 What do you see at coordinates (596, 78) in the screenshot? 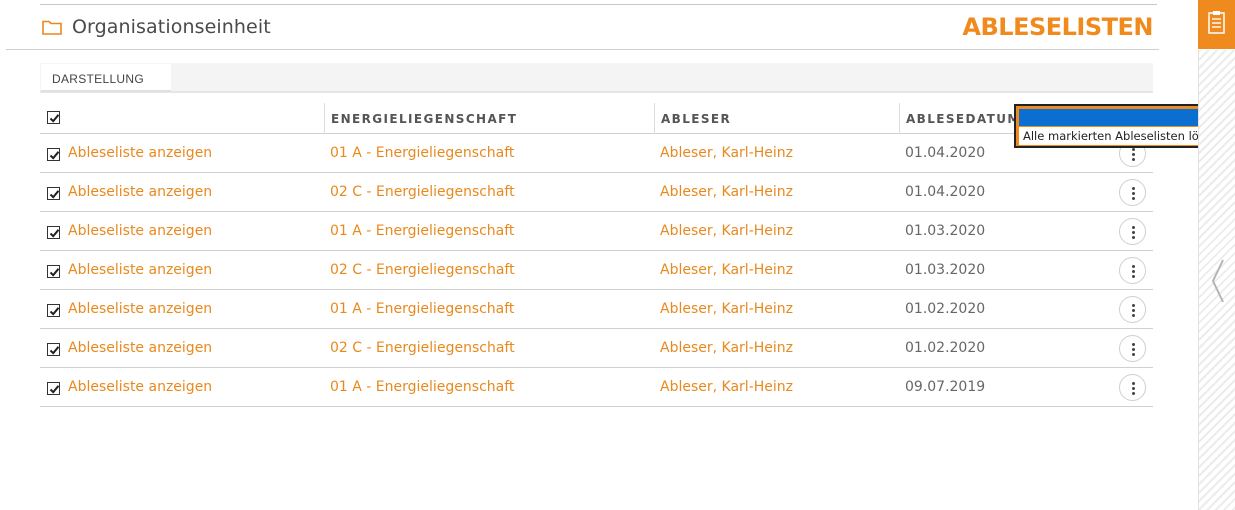
I see `view-tab-bar: DARSTELLUNG` at bounding box center [596, 78].